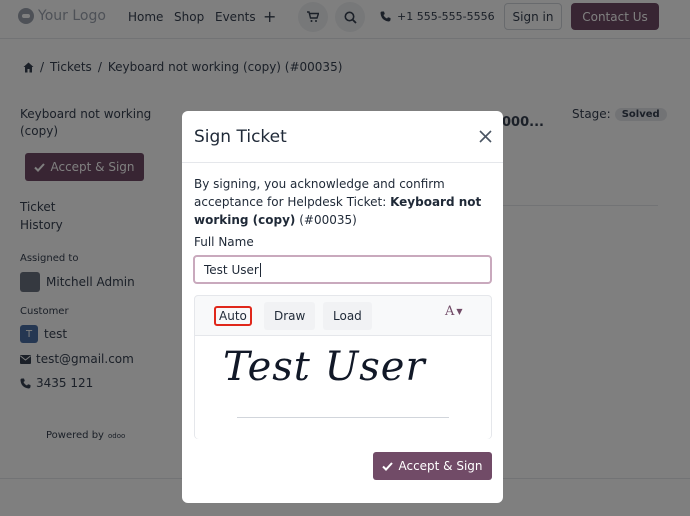  I want to click on close-button, so click(485, 136).